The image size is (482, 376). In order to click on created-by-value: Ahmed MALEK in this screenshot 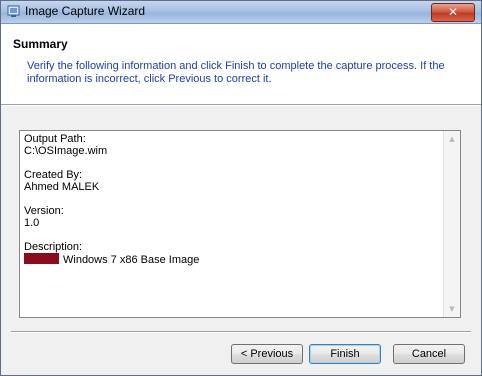, I will do `click(62, 187)`.